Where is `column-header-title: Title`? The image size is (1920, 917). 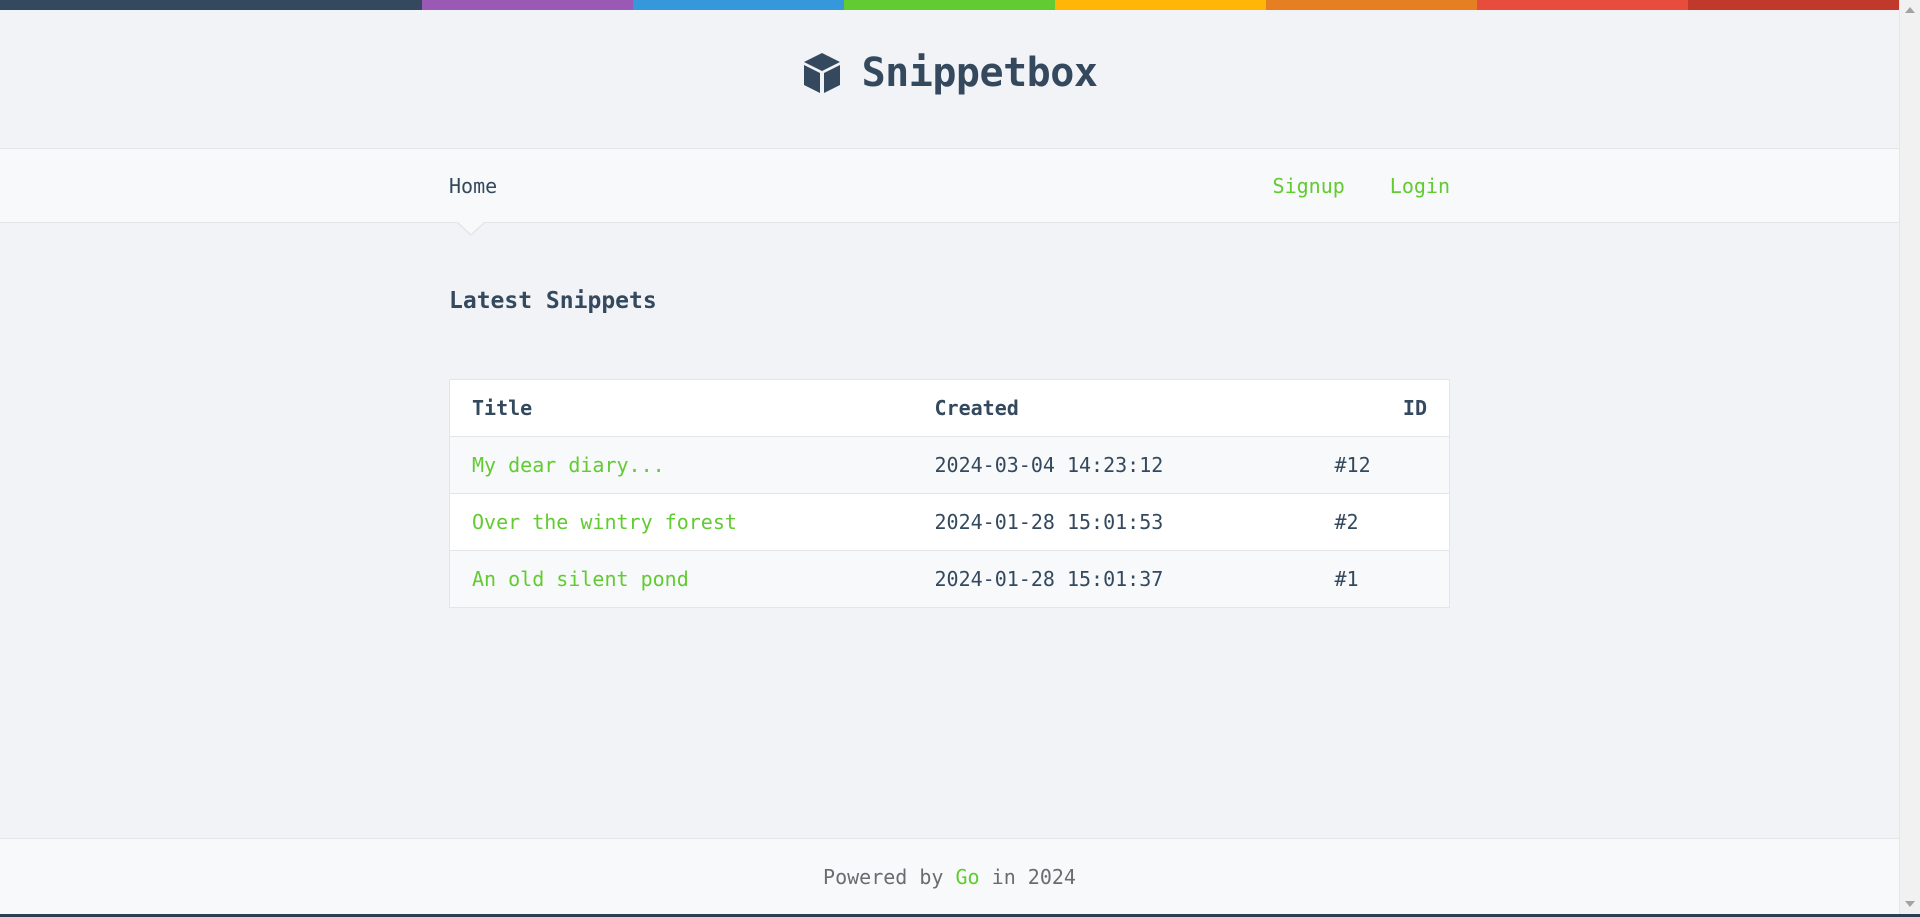 column-header-title: Title is located at coordinates (681, 408).